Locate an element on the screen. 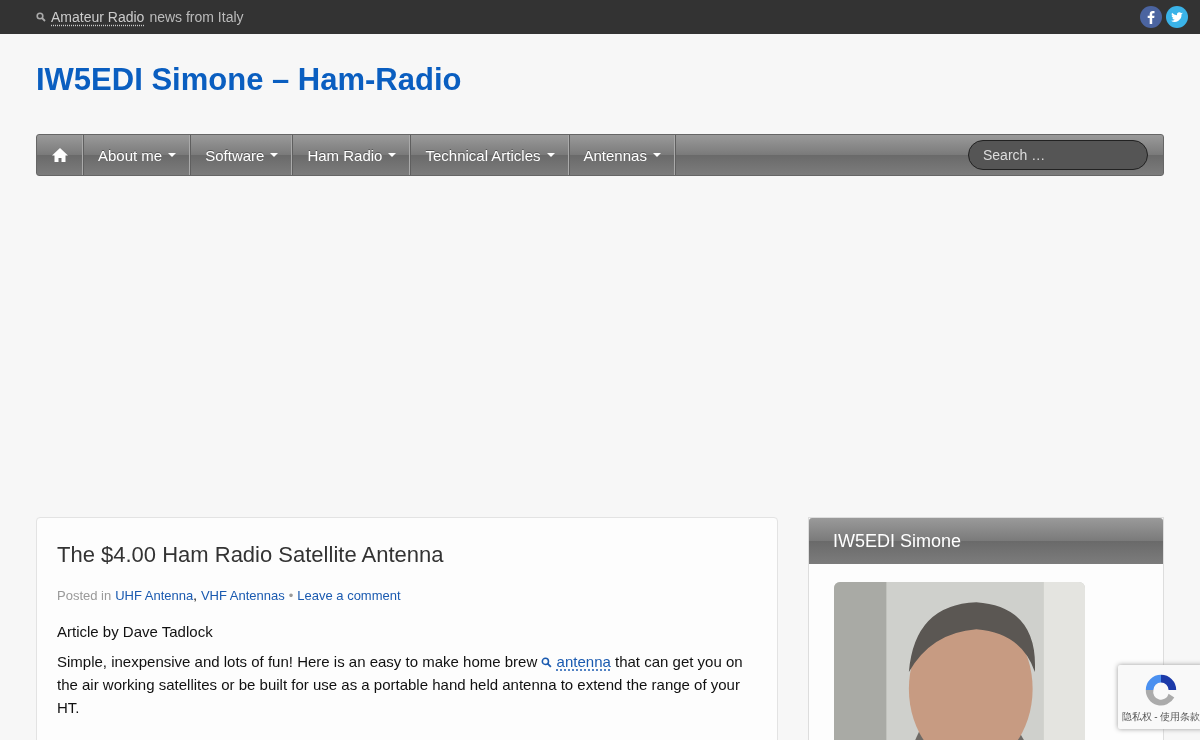 This screenshot has width=1200, height=740. widget-title: IW5EDI Simone is located at coordinates (897, 541).